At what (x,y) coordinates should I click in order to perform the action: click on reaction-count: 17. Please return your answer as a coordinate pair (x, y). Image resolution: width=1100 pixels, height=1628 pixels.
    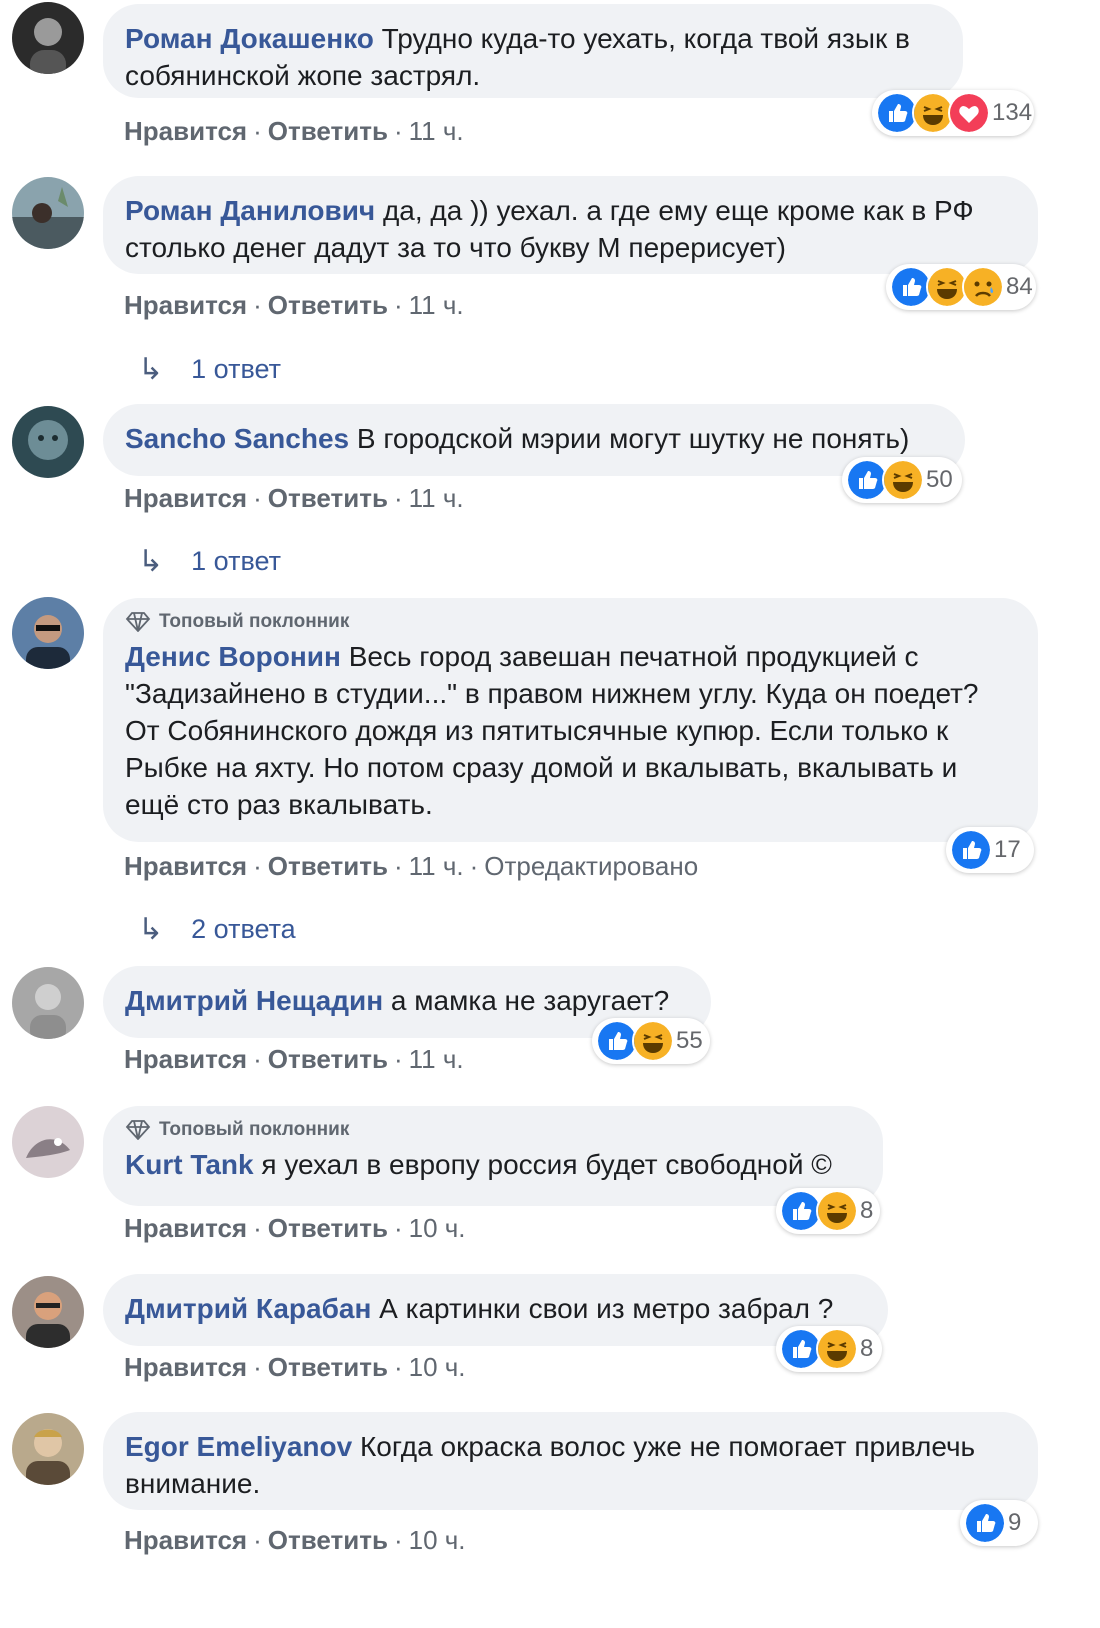
    Looking at the image, I should click on (1007, 849).